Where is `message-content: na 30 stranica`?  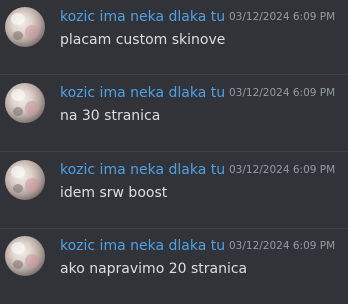 message-content: na 30 stranica is located at coordinates (110, 116).